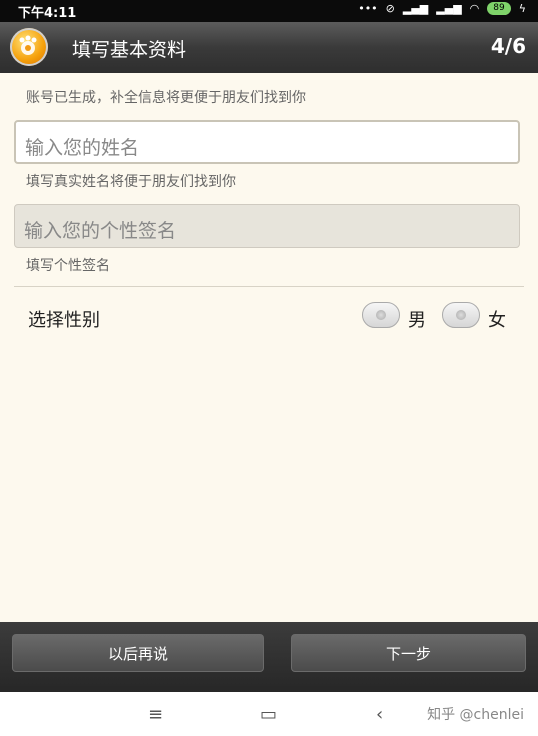 The height and width of the screenshot is (736, 538). What do you see at coordinates (461, 315) in the screenshot?
I see `female-radio` at bounding box center [461, 315].